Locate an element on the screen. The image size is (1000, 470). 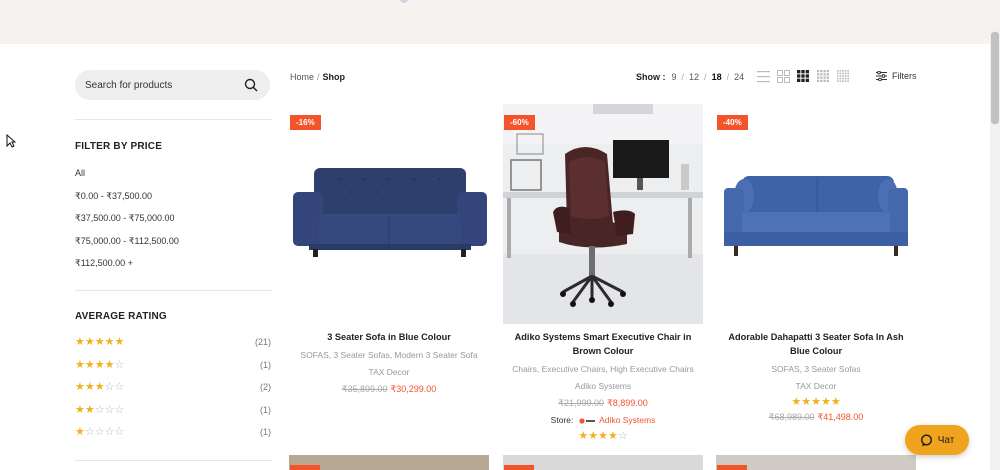
grid-5-icon is located at coordinates (843, 76).